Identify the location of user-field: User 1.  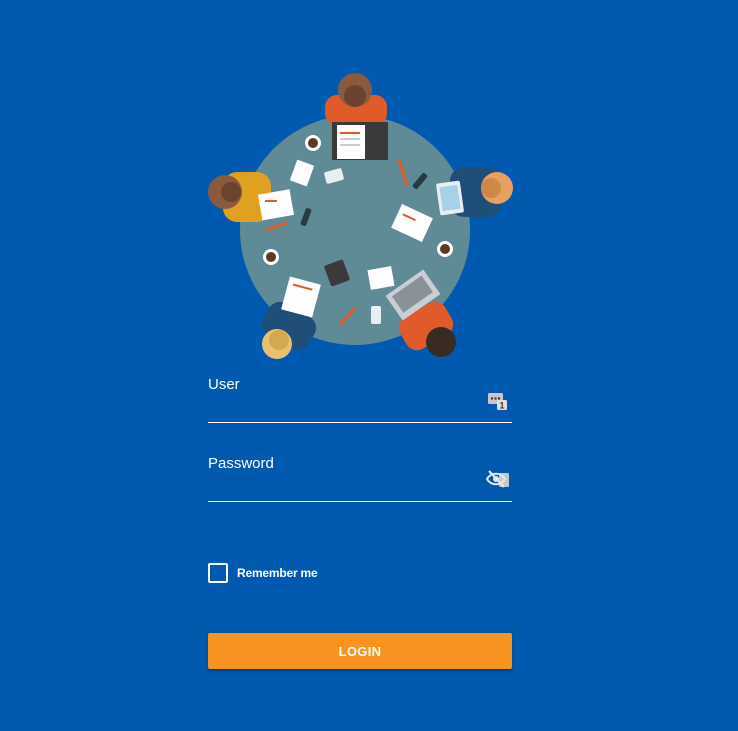
(360, 399).